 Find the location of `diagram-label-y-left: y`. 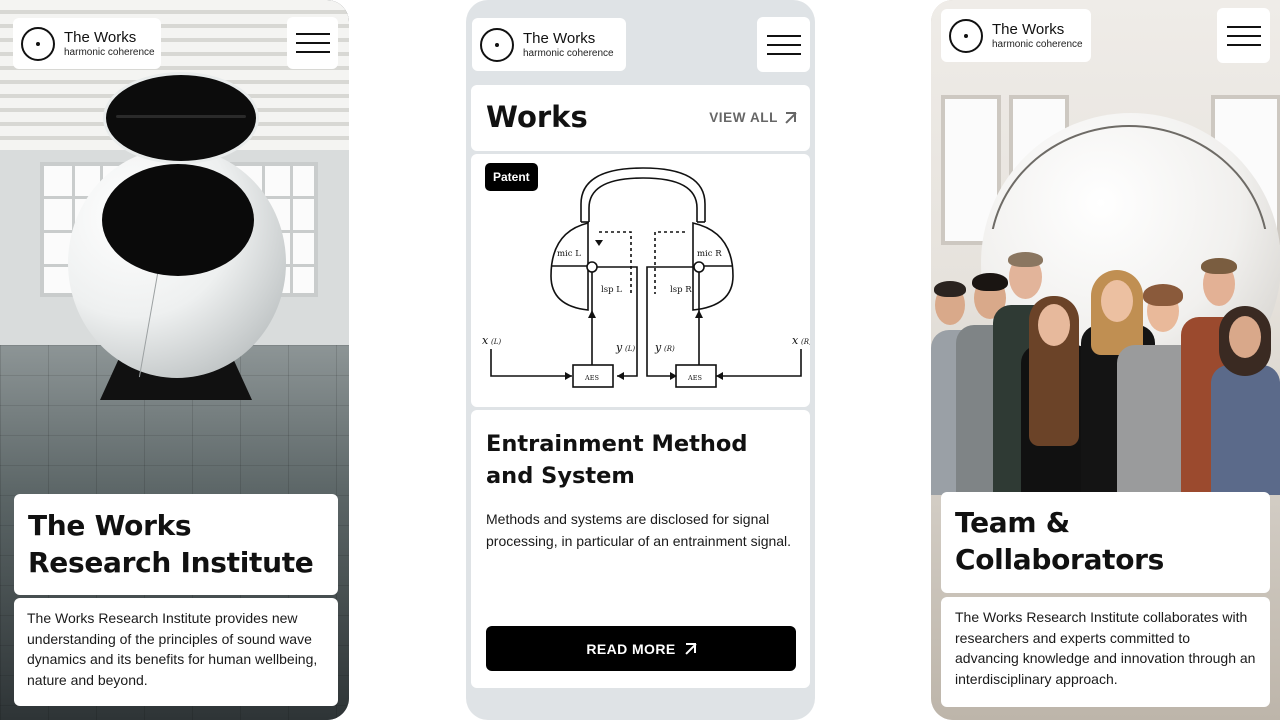

diagram-label-y-left: y is located at coordinates (619, 347).